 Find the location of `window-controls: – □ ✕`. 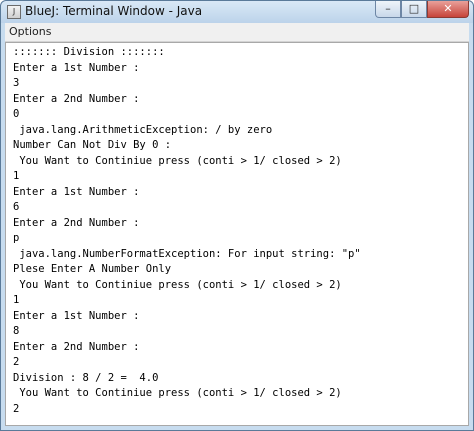

window-controls: – □ ✕ is located at coordinates (422, 10).